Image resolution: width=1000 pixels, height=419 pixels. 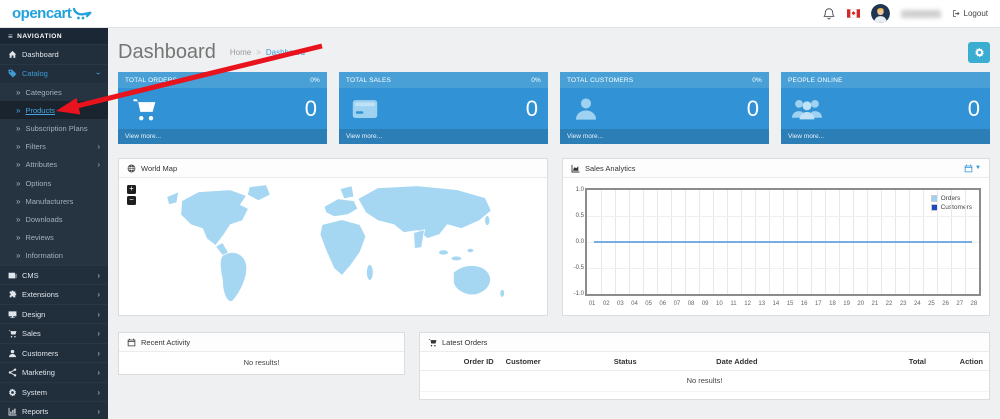 I want to click on sidebar-item-marketing: Marketing ›, so click(x=54, y=372).